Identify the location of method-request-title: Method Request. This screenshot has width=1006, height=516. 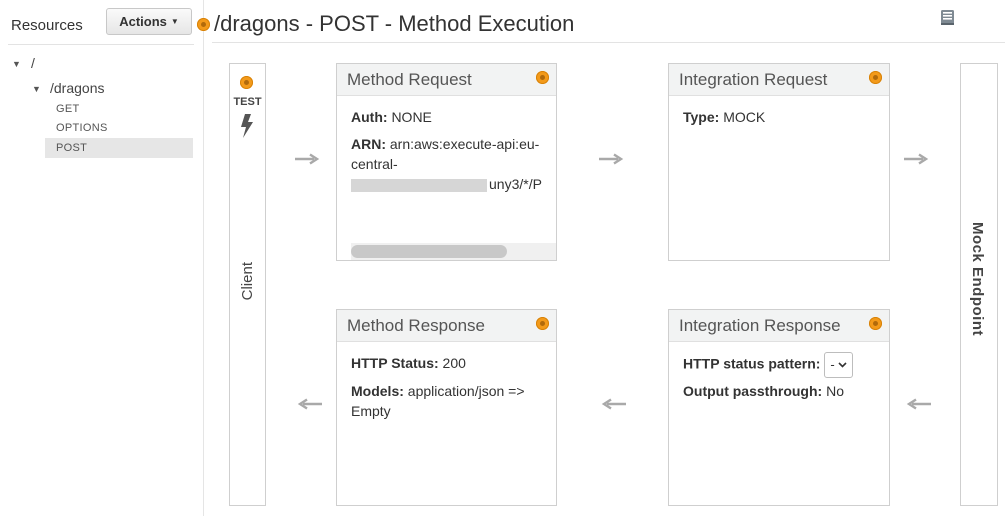
(409, 80).